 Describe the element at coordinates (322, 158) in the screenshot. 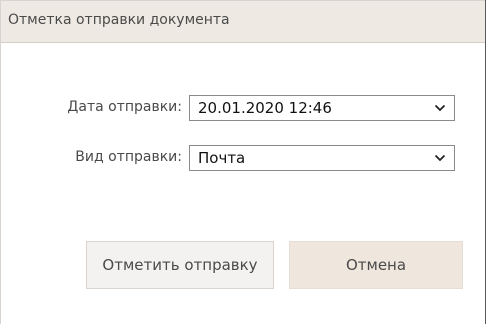

I see `send-type-dropdown: Почта` at that location.